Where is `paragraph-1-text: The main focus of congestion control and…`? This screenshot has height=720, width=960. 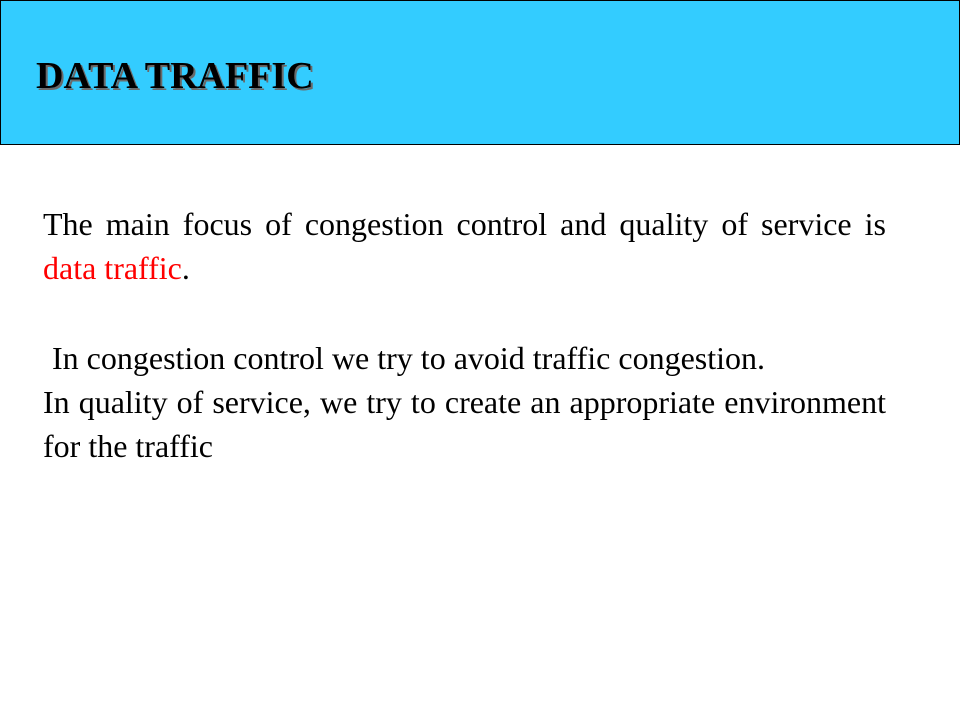 paragraph-1-text: The main focus of congestion control and… is located at coordinates (464, 224).